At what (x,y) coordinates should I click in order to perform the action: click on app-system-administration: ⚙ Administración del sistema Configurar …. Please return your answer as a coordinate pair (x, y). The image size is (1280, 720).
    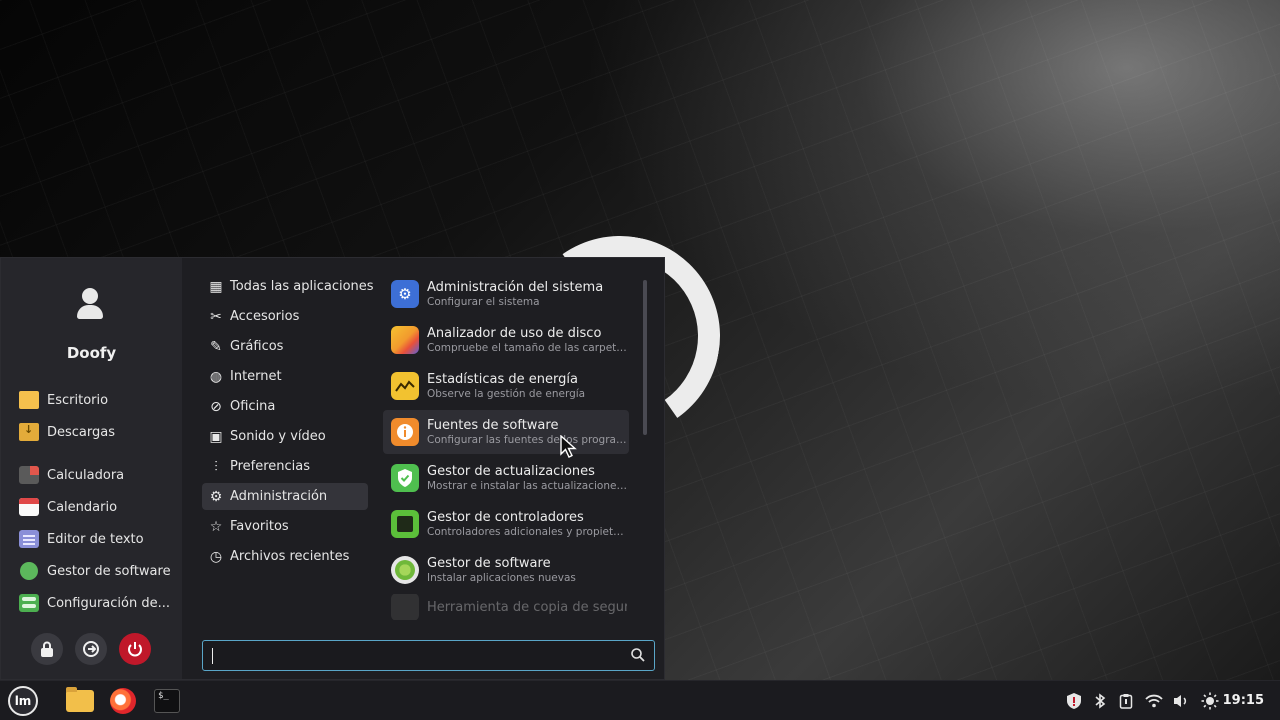
    Looking at the image, I should click on (506, 294).